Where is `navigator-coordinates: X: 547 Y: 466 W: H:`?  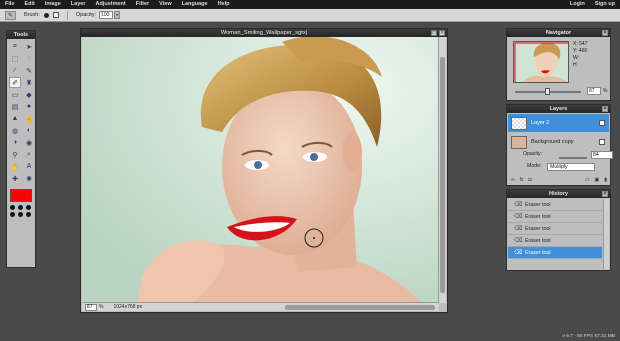 navigator-coordinates: X: 547 Y: 466 W: H: is located at coordinates (580, 54).